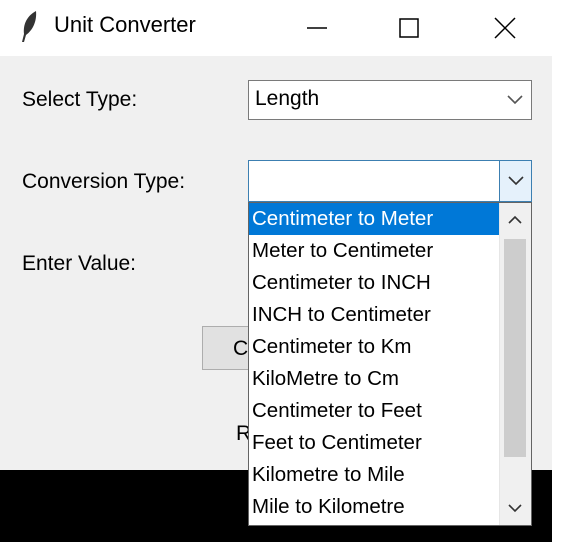 Image resolution: width=568 pixels, height=544 pixels. What do you see at coordinates (374, 251) in the screenshot?
I see `dropdown-option: Meter to Centimeter` at bounding box center [374, 251].